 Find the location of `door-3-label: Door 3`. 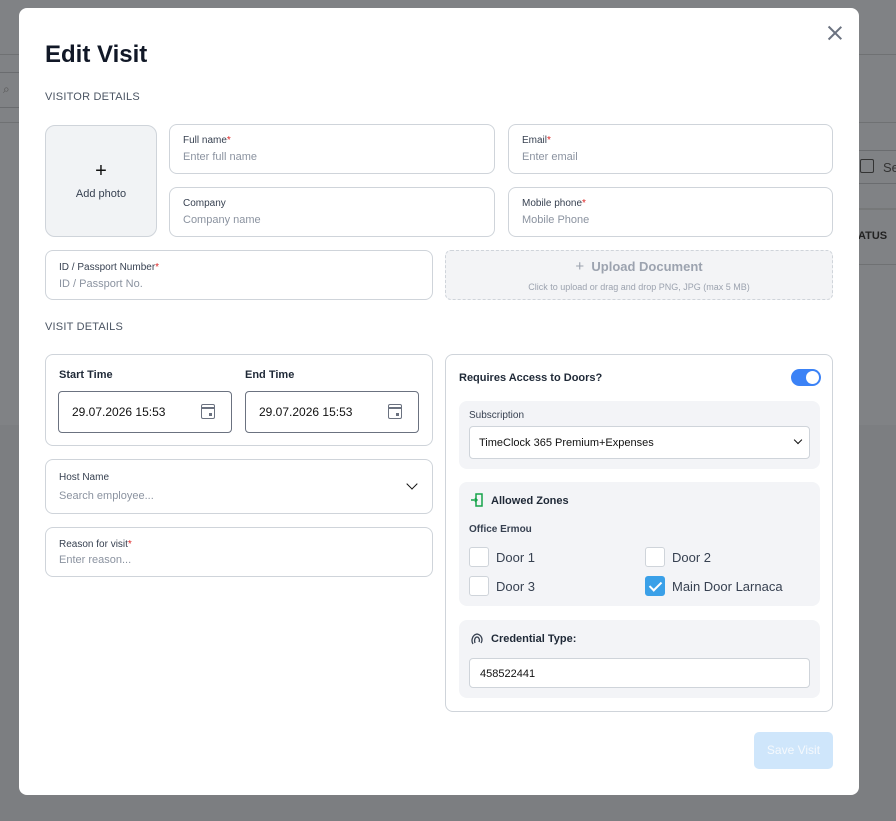

door-3-label: Door 3 is located at coordinates (516, 586).